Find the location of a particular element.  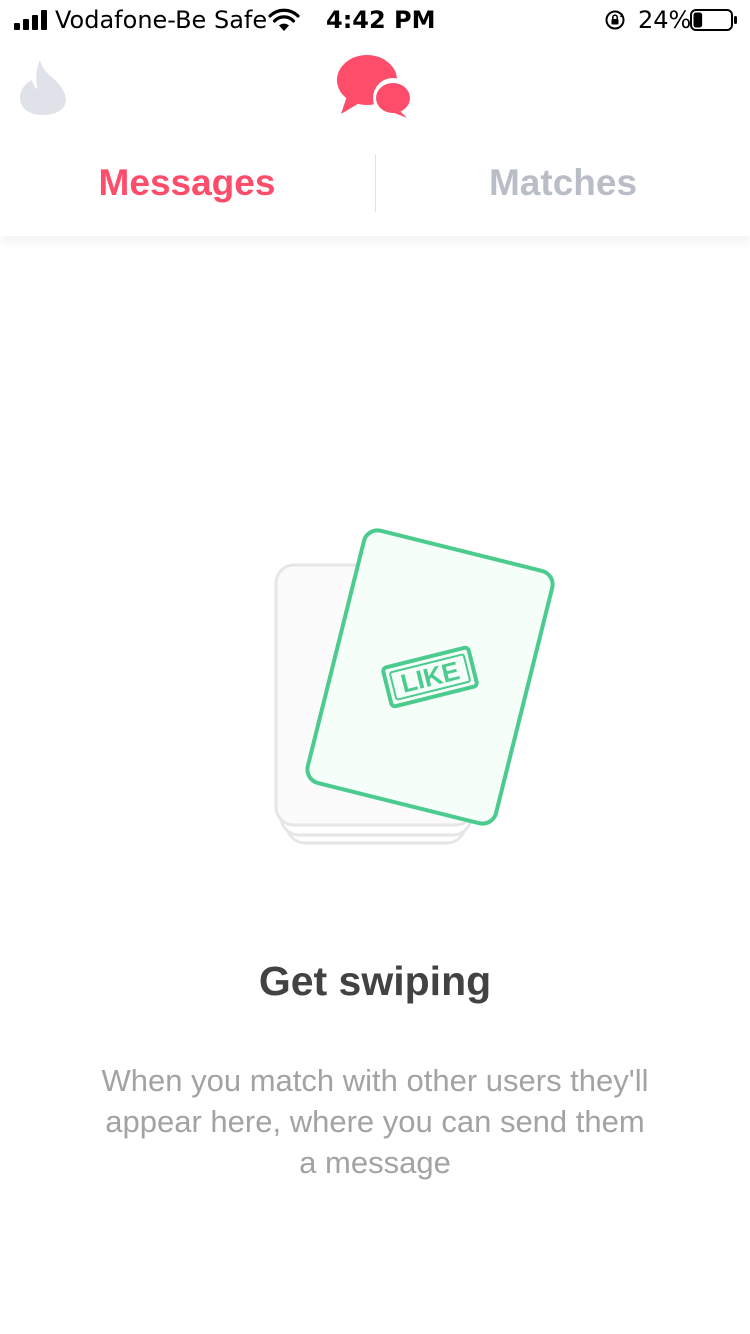

tab-matches: Matches is located at coordinates (563, 183).